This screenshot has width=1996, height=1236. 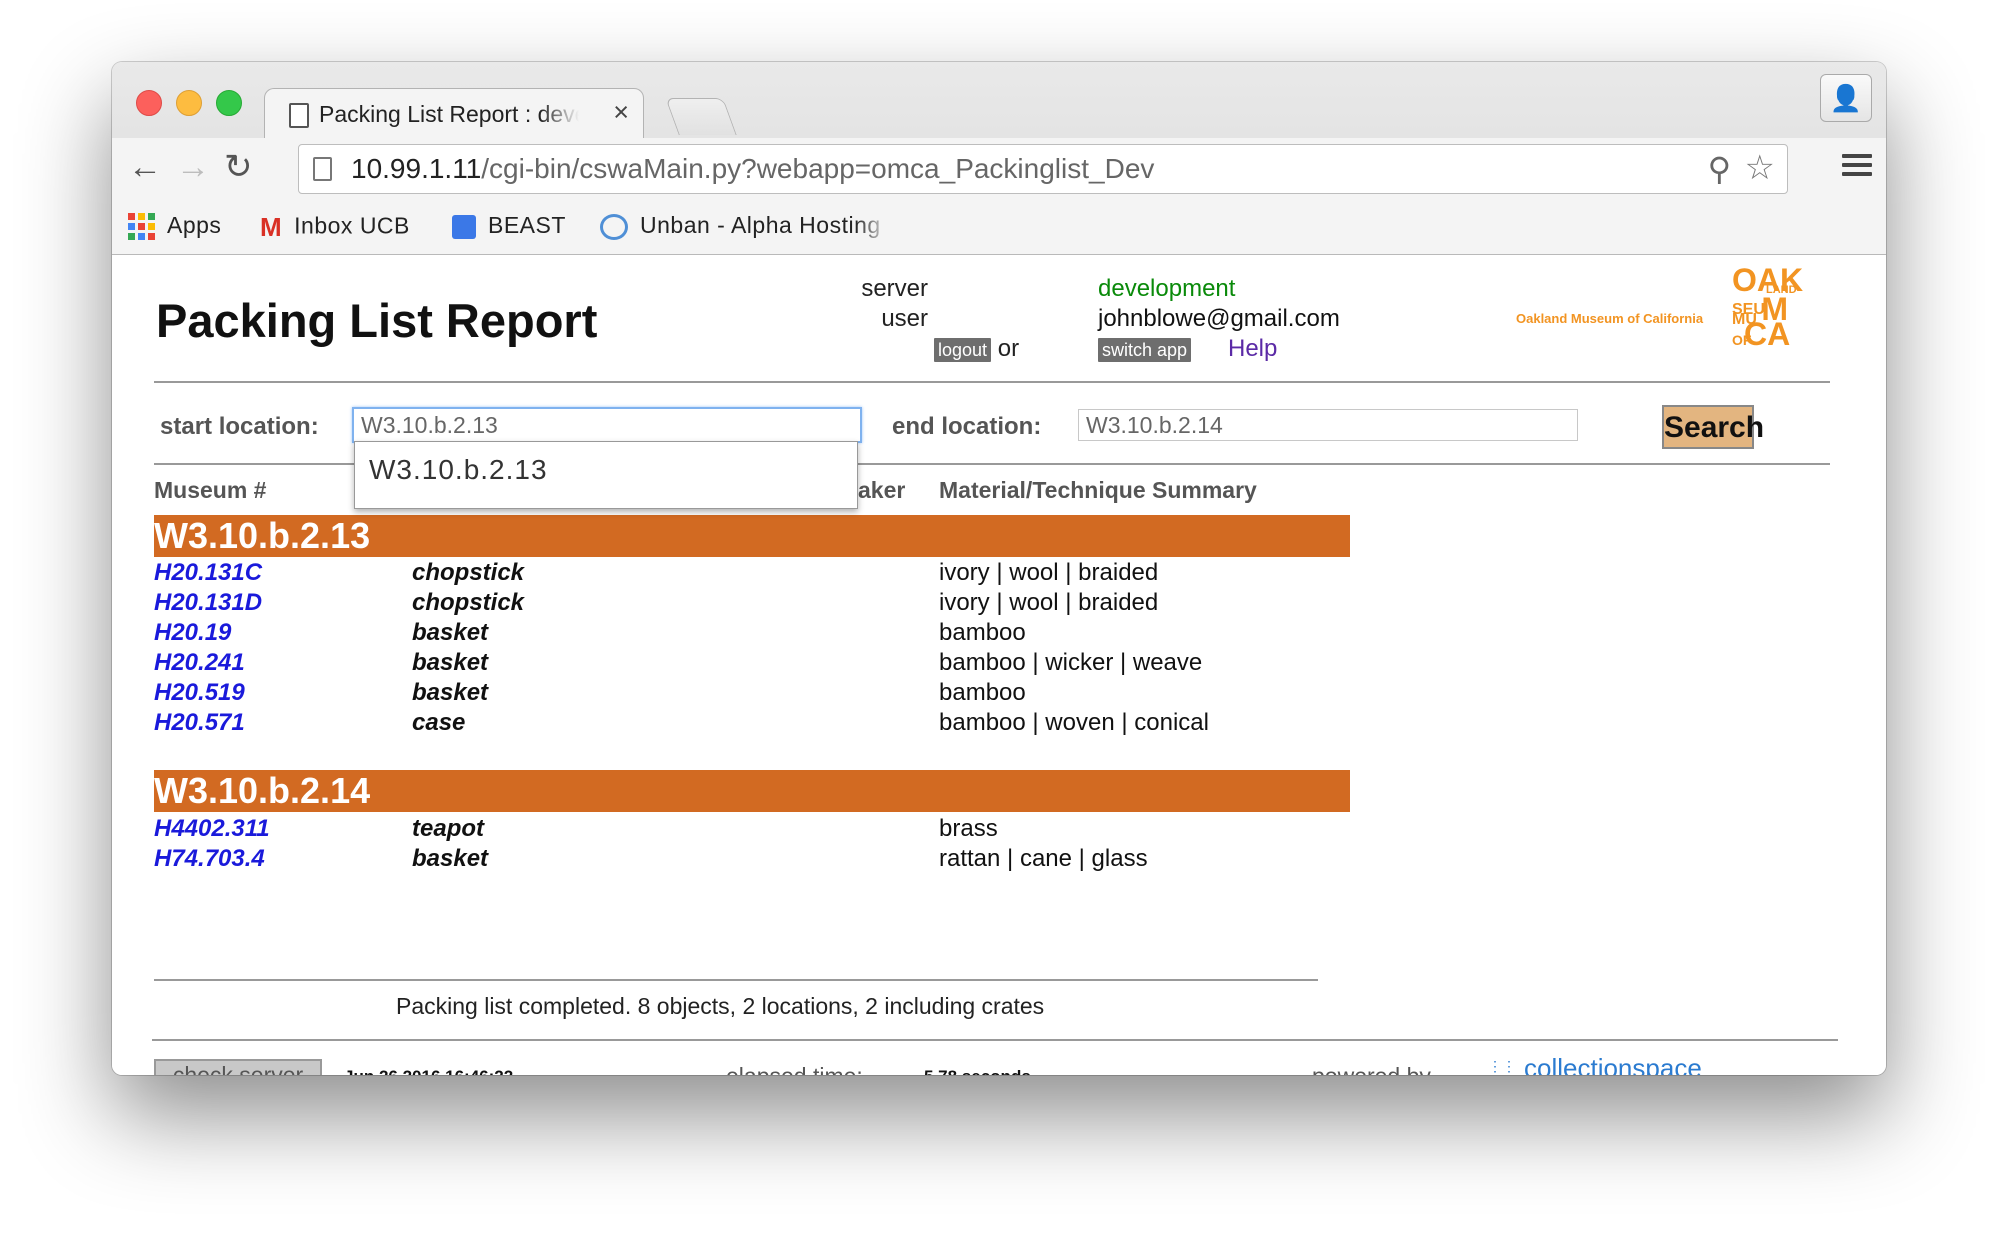 I want to click on table-row: H74.703.4 basket rattan | cane | glass, so click(x=752, y=860).